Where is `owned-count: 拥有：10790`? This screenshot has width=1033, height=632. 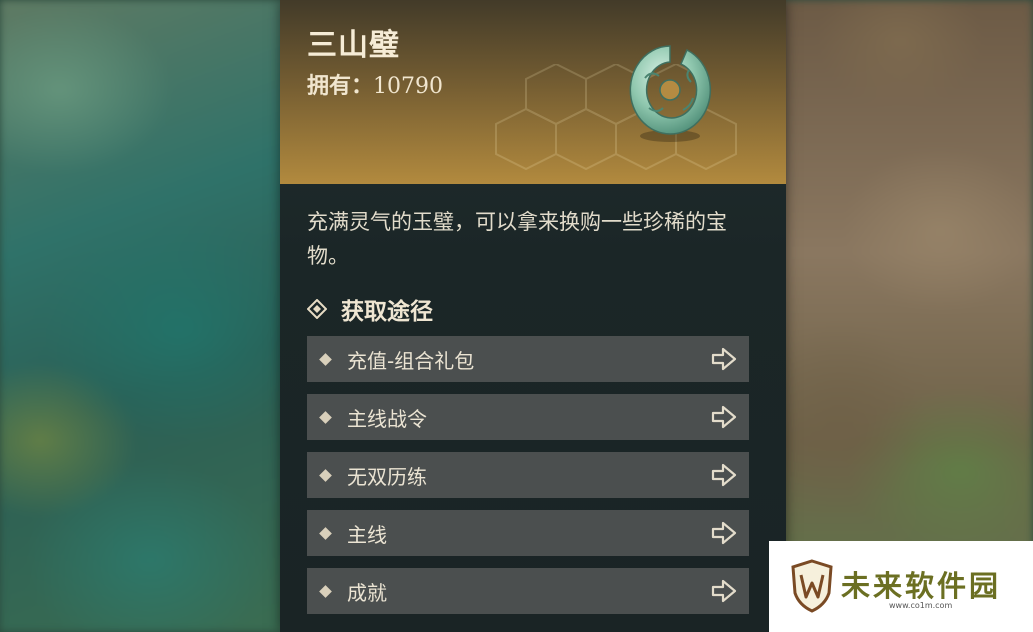
owned-count: 拥有：10790 is located at coordinates (375, 84).